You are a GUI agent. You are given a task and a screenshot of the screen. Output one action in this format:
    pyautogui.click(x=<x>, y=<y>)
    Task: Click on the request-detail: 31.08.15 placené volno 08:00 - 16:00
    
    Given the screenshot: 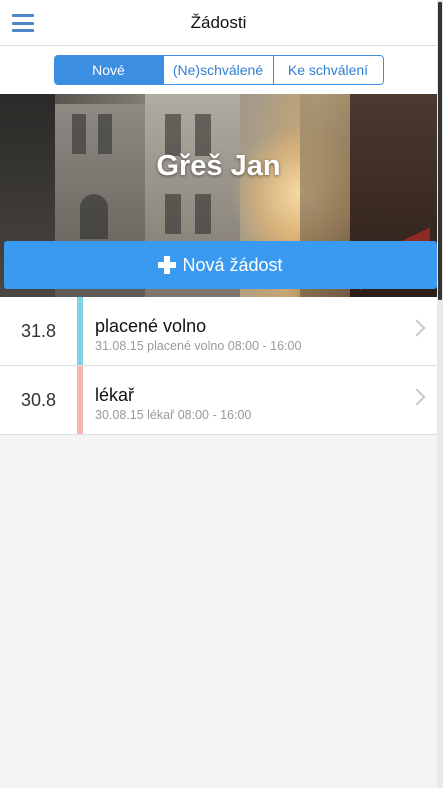 What is the action you would take?
    pyautogui.click(x=198, y=346)
    